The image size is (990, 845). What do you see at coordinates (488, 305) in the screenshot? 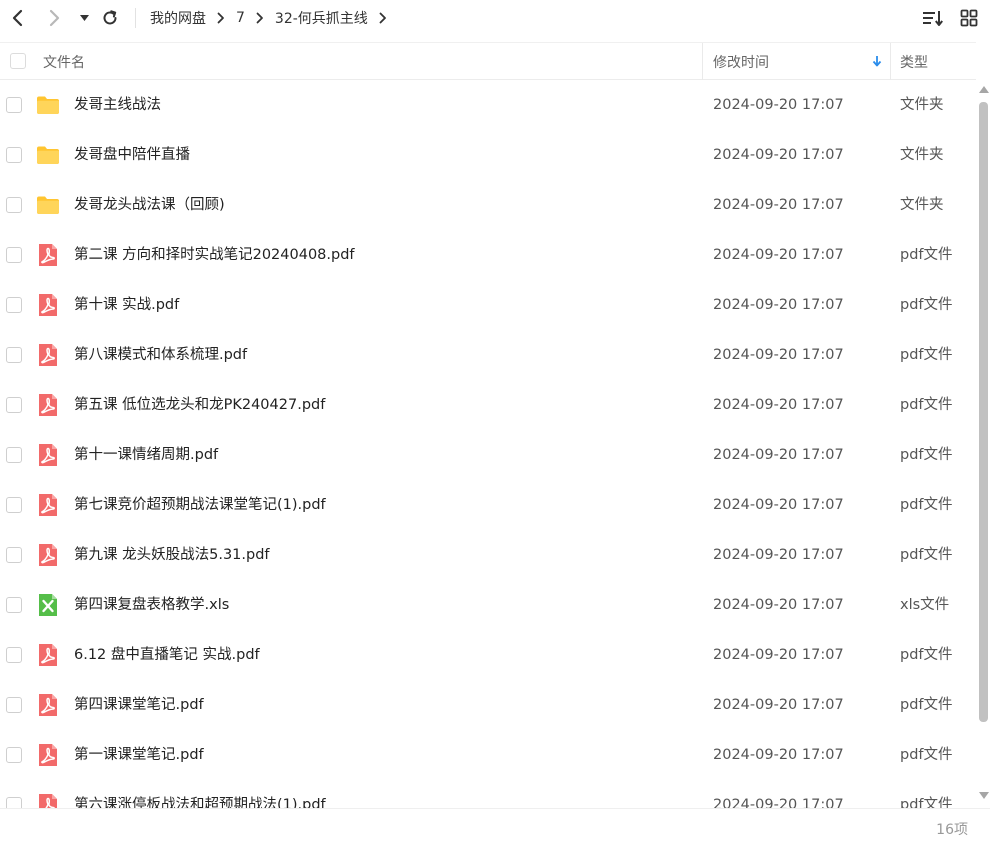
I see `file-row: 第十课 实战.pdf 2024-09-20 17:07 pdf文件` at bounding box center [488, 305].